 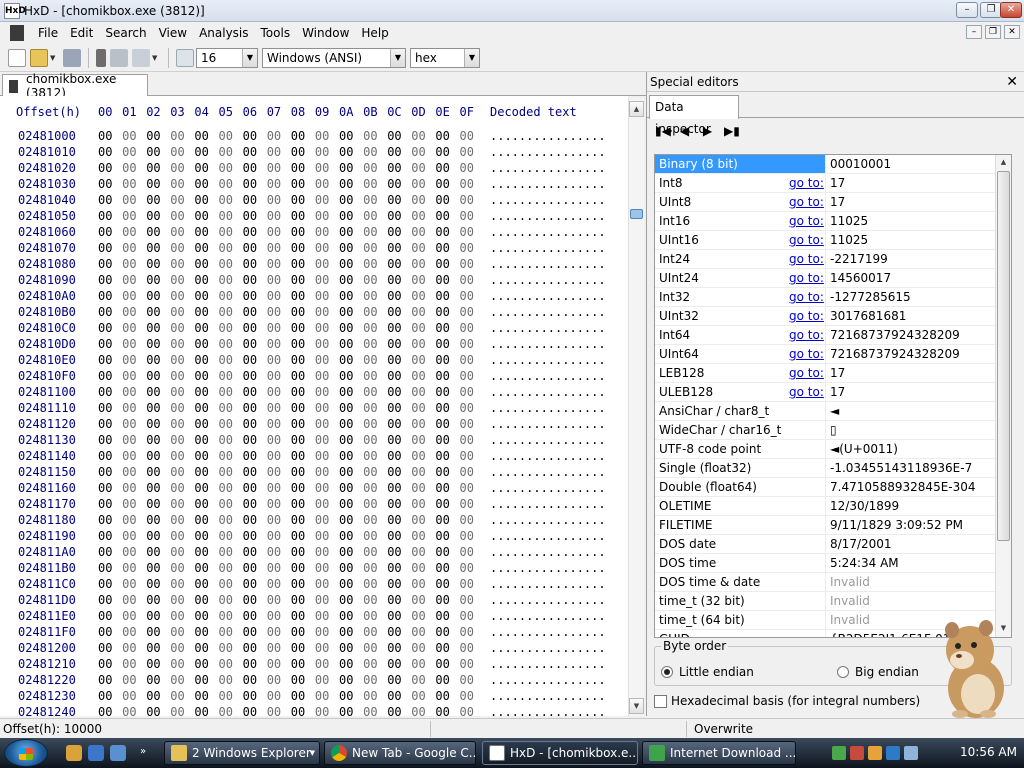 I want to click on inspector-row-value: 3017681681, so click(x=910, y=316).